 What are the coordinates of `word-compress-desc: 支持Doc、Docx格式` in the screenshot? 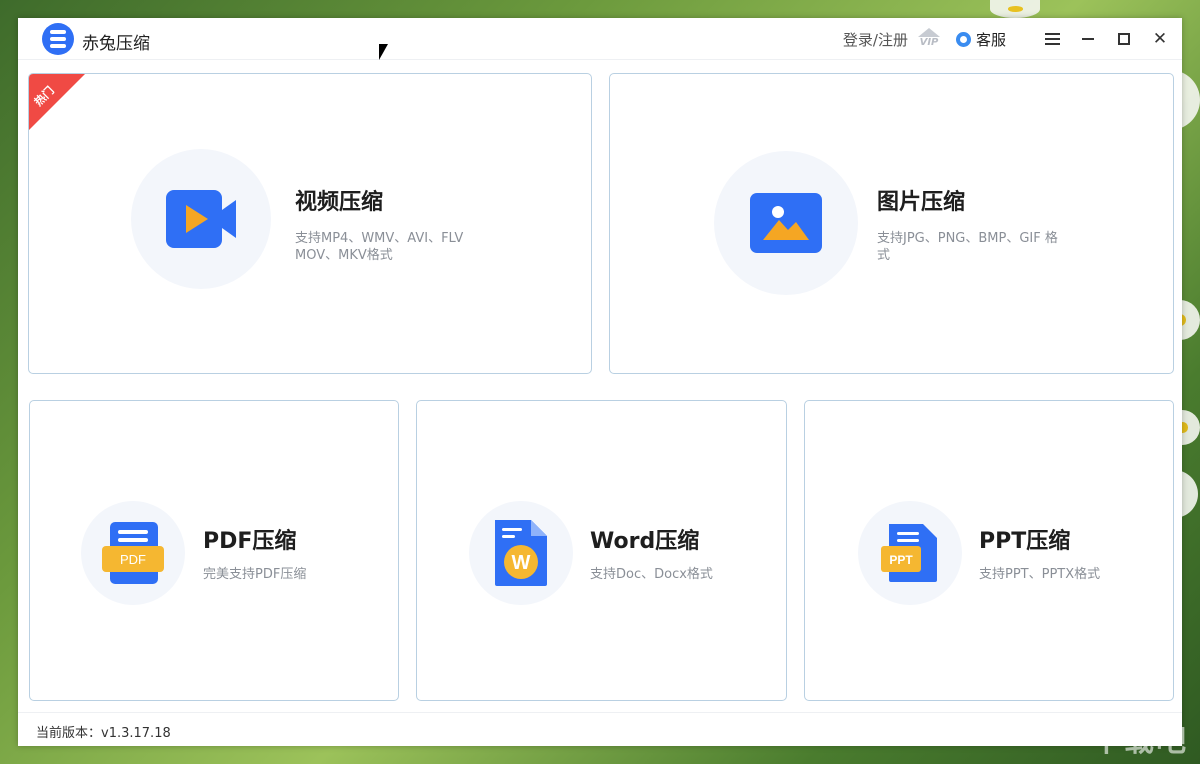 It's located at (651, 574).